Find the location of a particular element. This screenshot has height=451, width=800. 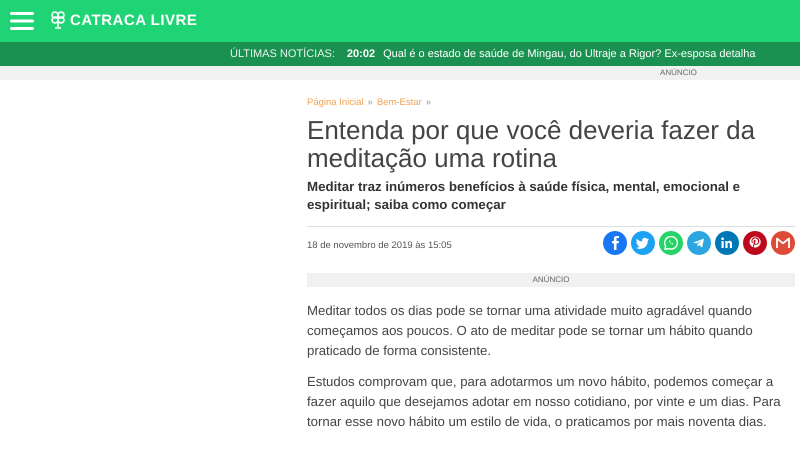

article-paragraph: Meditar todos os dias pode se tornar uma atividade muito agradável quando começamos aos poucos. O ato de meditar pode se tornar um hábito quando praticado de forma consistente. is located at coordinates (530, 331).